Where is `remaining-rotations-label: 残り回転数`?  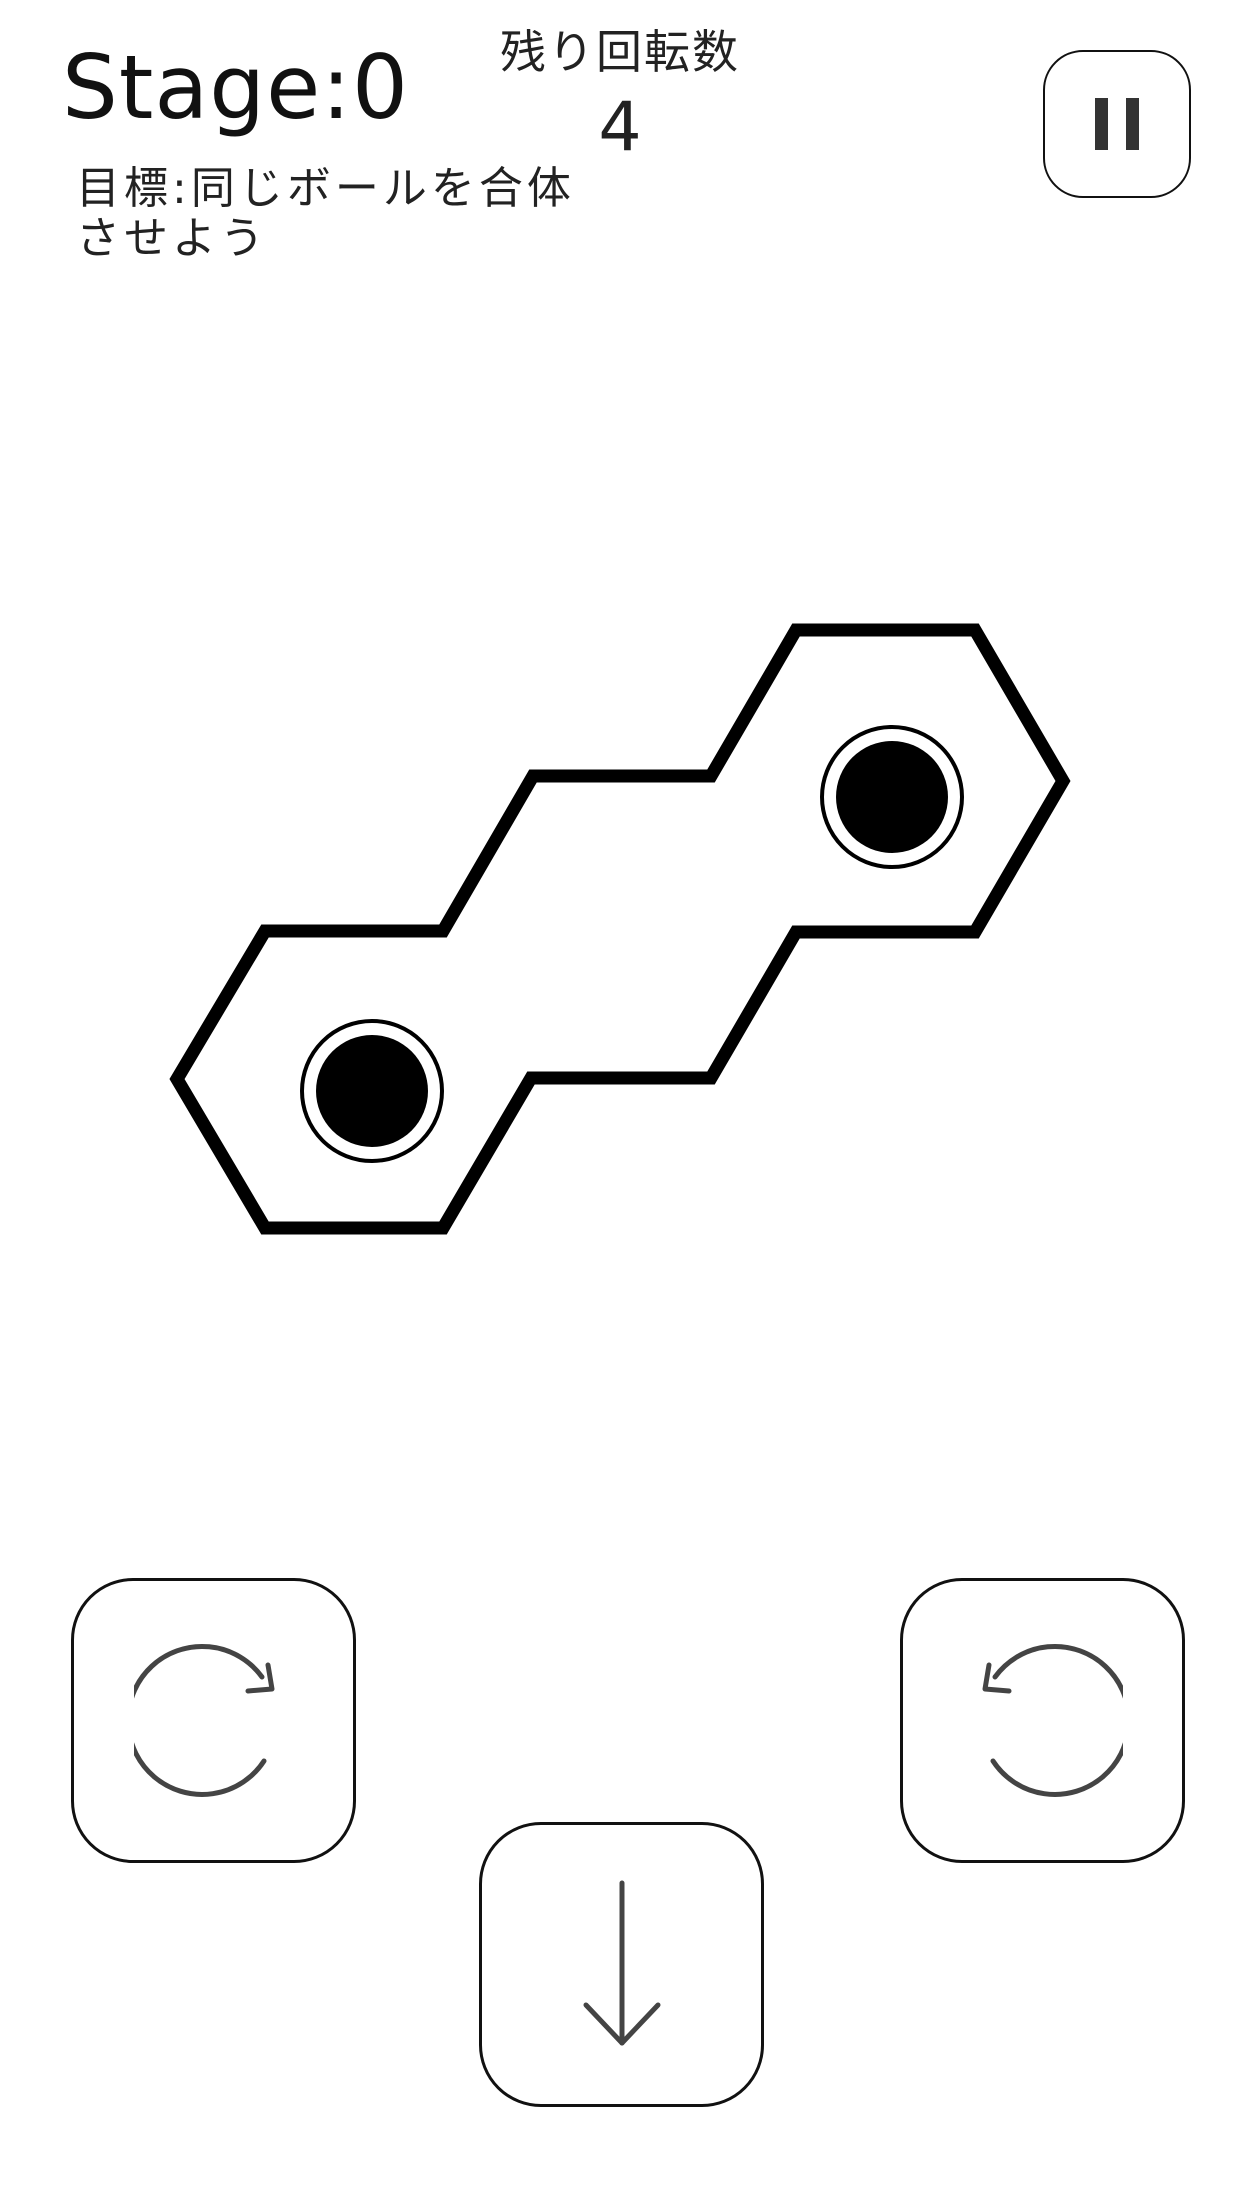
remaining-rotations-label: 残り回転数 is located at coordinates (620, 52).